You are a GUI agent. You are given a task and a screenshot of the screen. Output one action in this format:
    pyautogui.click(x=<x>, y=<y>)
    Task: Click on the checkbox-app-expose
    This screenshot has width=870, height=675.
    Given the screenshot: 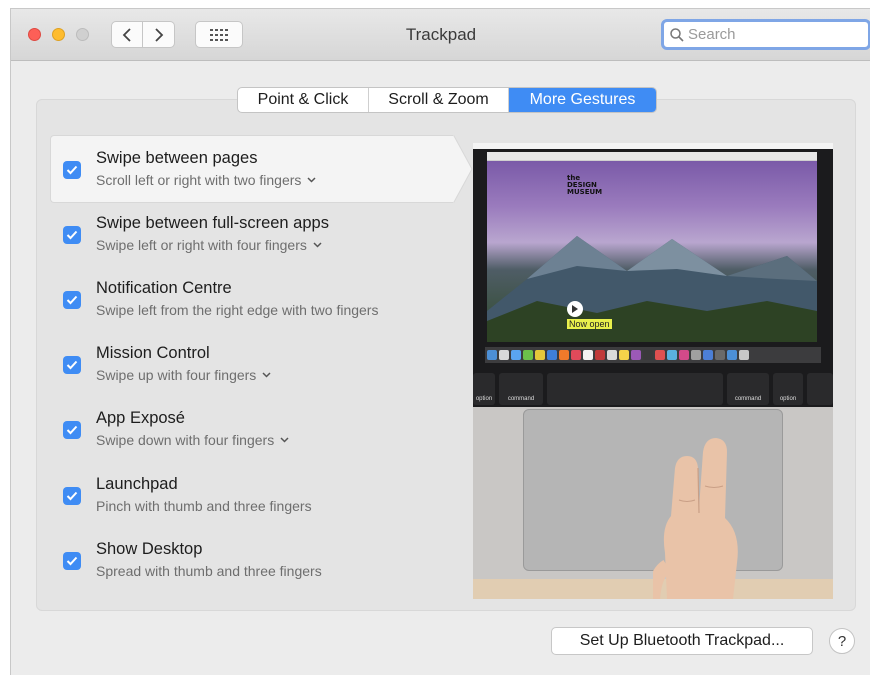 What is the action you would take?
    pyautogui.click(x=72, y=430)
    